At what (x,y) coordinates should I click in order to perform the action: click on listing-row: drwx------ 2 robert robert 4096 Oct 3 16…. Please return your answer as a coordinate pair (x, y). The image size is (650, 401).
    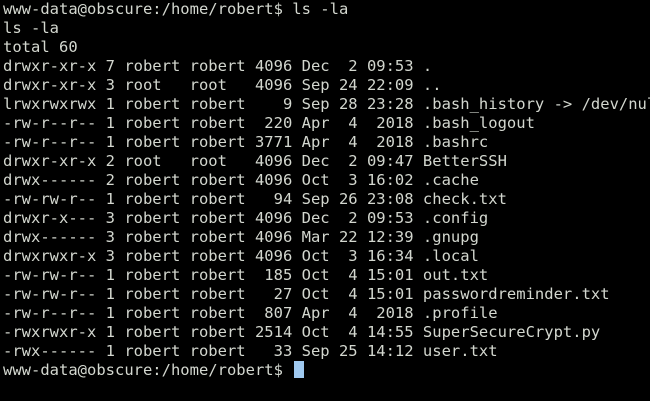
    Looking at the image, I should click on (241, 180).